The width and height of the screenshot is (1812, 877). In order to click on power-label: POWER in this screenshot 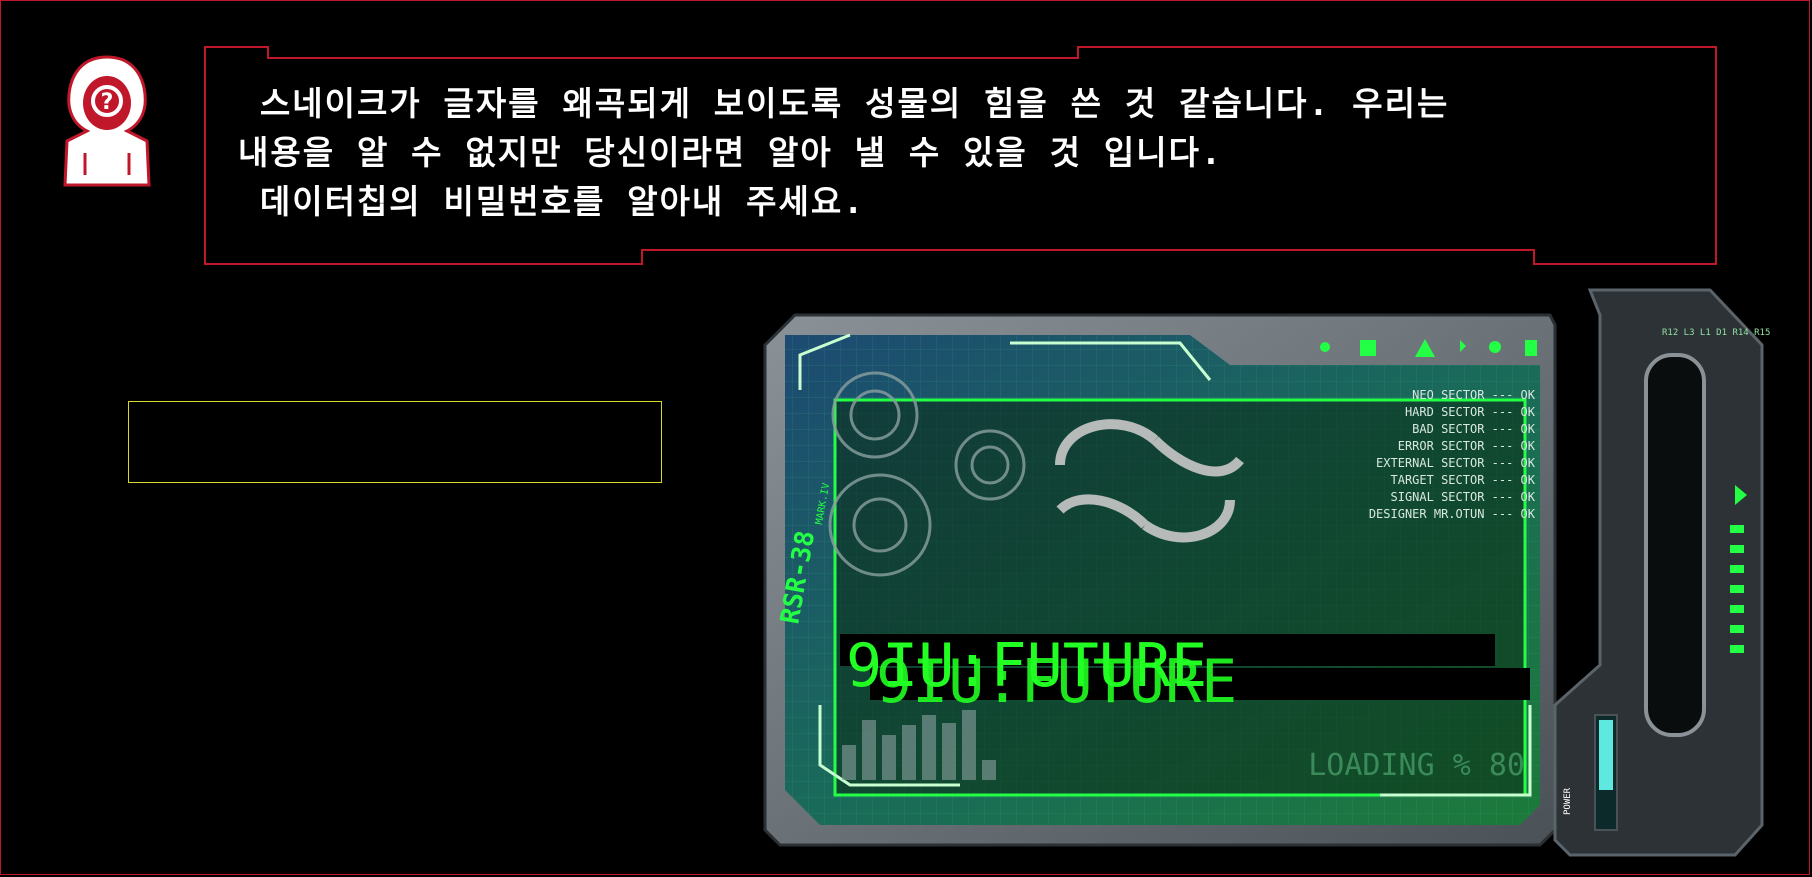, I will do `click(1568, 801)`.